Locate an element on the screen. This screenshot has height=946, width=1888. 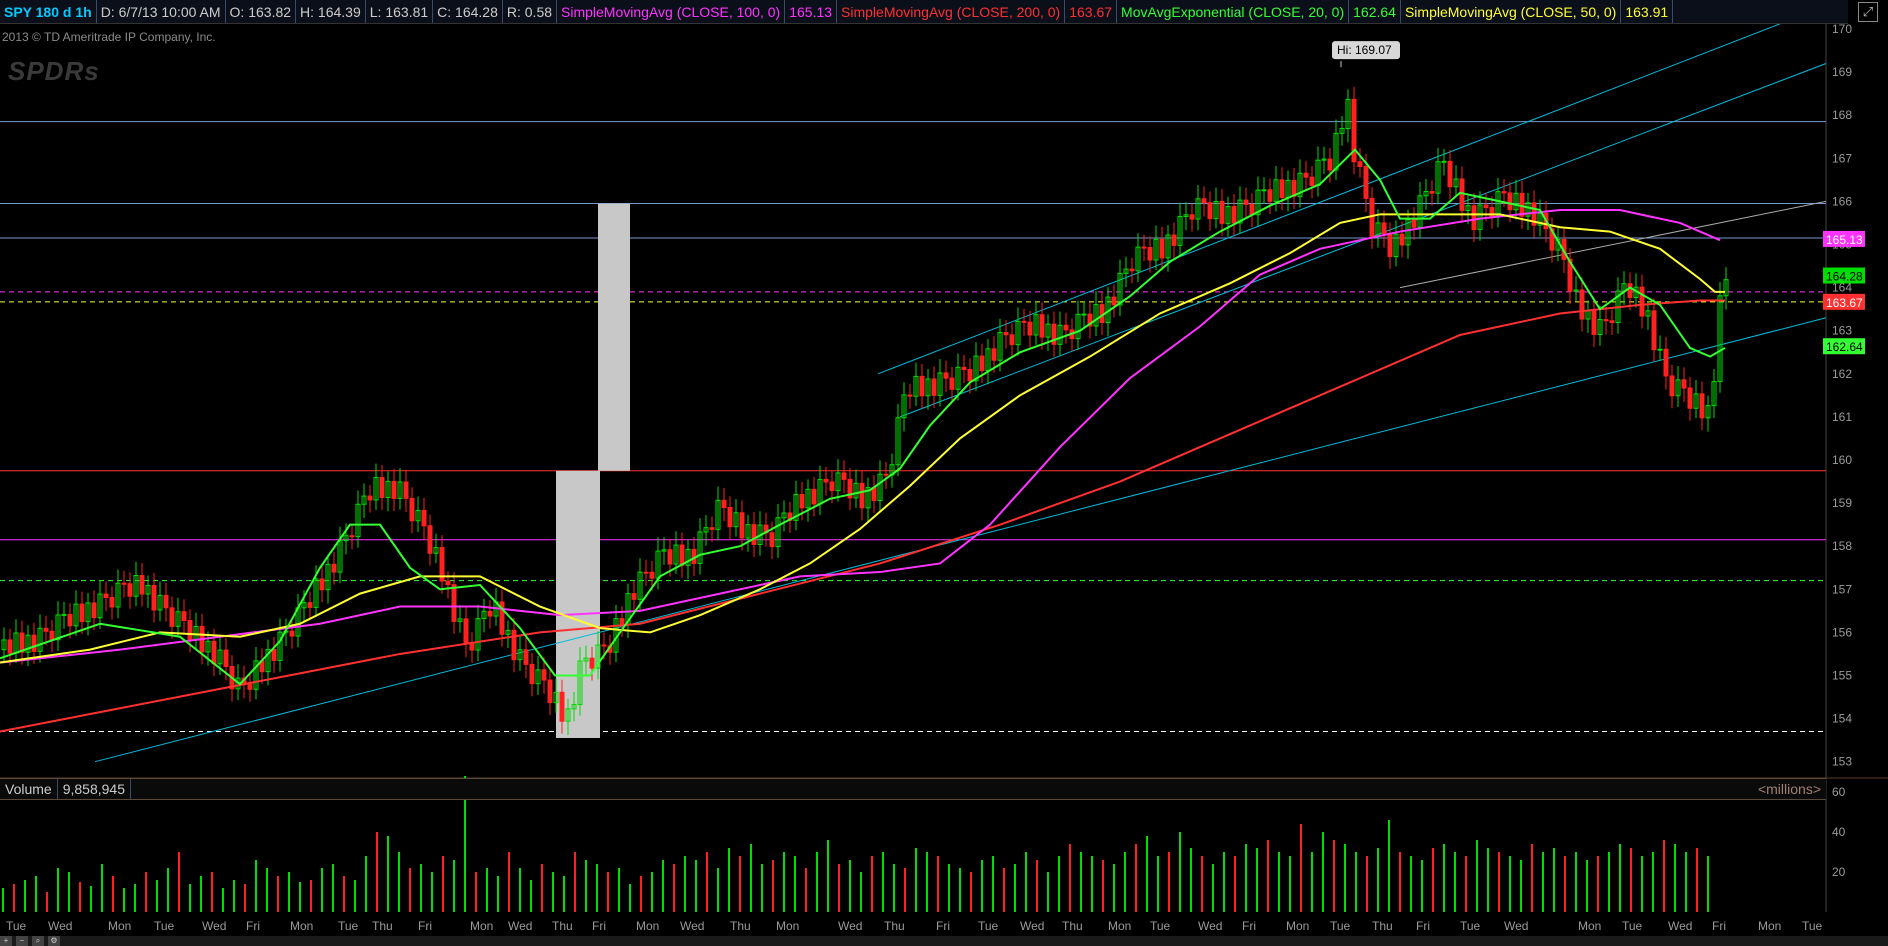
expand-icon: ⤢ is located at coordinates (1868, 12).